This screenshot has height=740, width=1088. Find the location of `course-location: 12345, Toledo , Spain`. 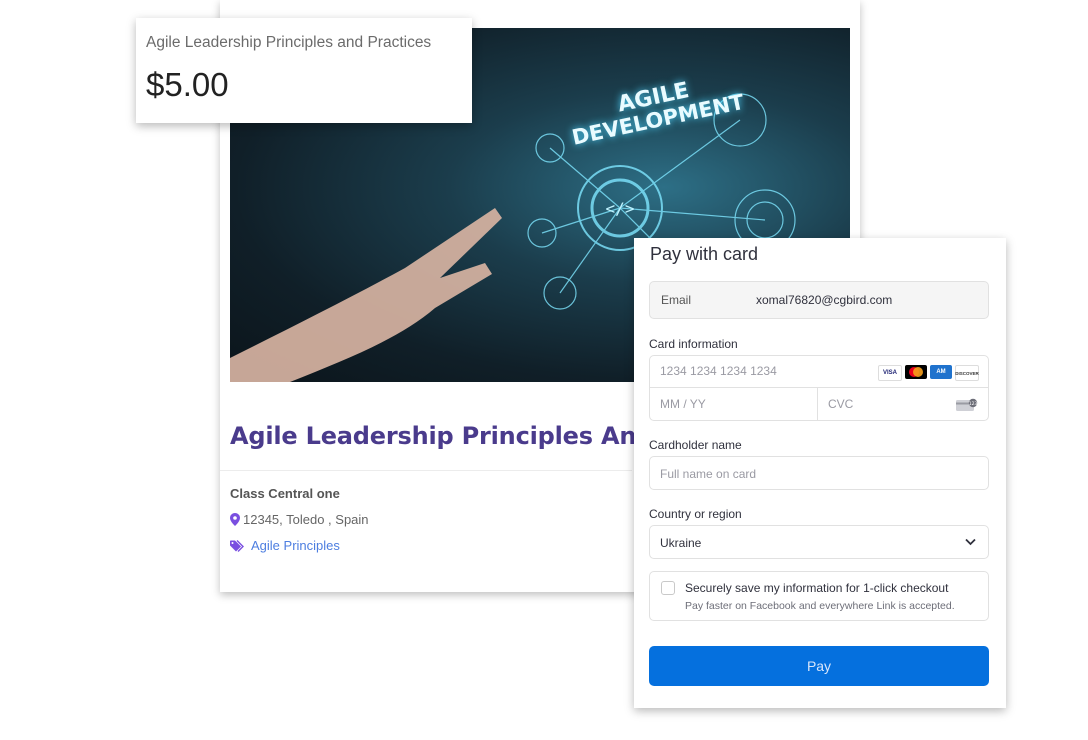

course-location: 12345, Toledo , Spain is located at coordinates (299, 519).